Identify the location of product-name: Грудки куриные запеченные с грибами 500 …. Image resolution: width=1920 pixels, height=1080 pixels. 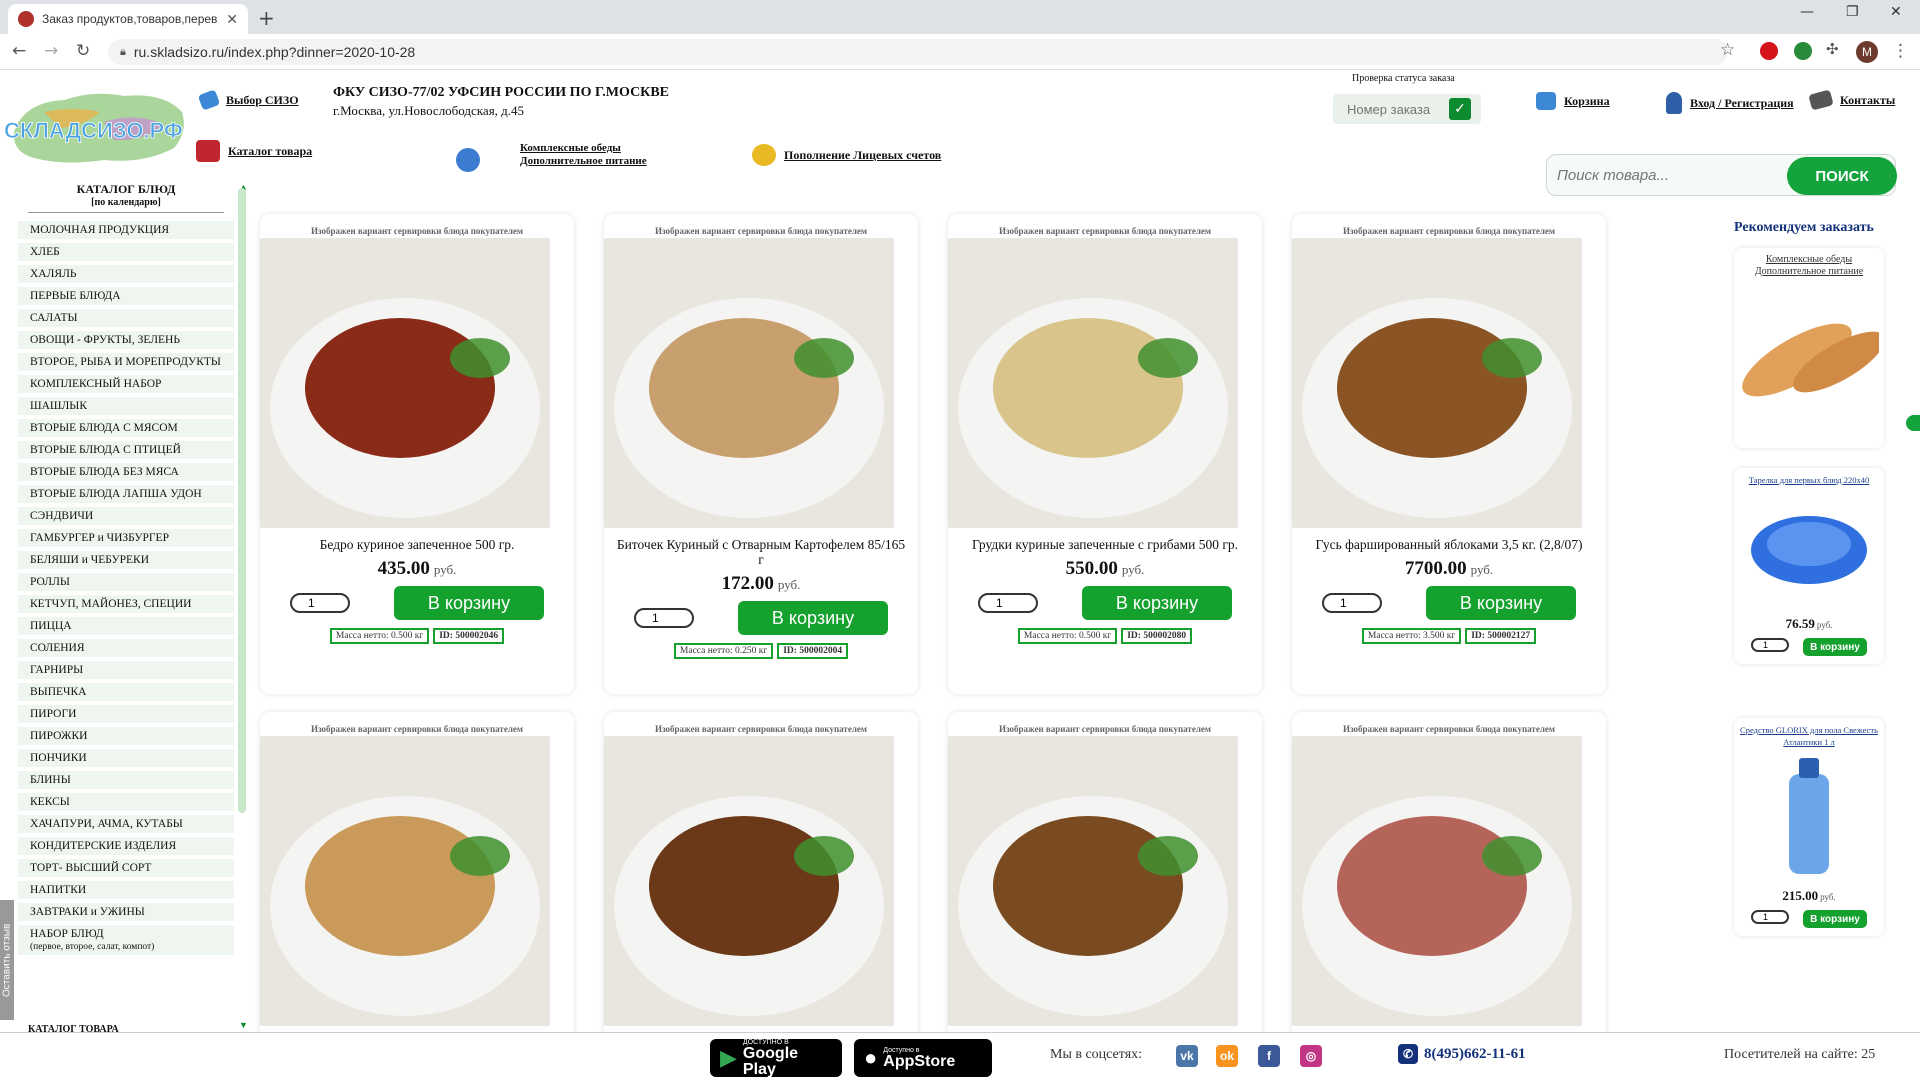
(1105, 542).